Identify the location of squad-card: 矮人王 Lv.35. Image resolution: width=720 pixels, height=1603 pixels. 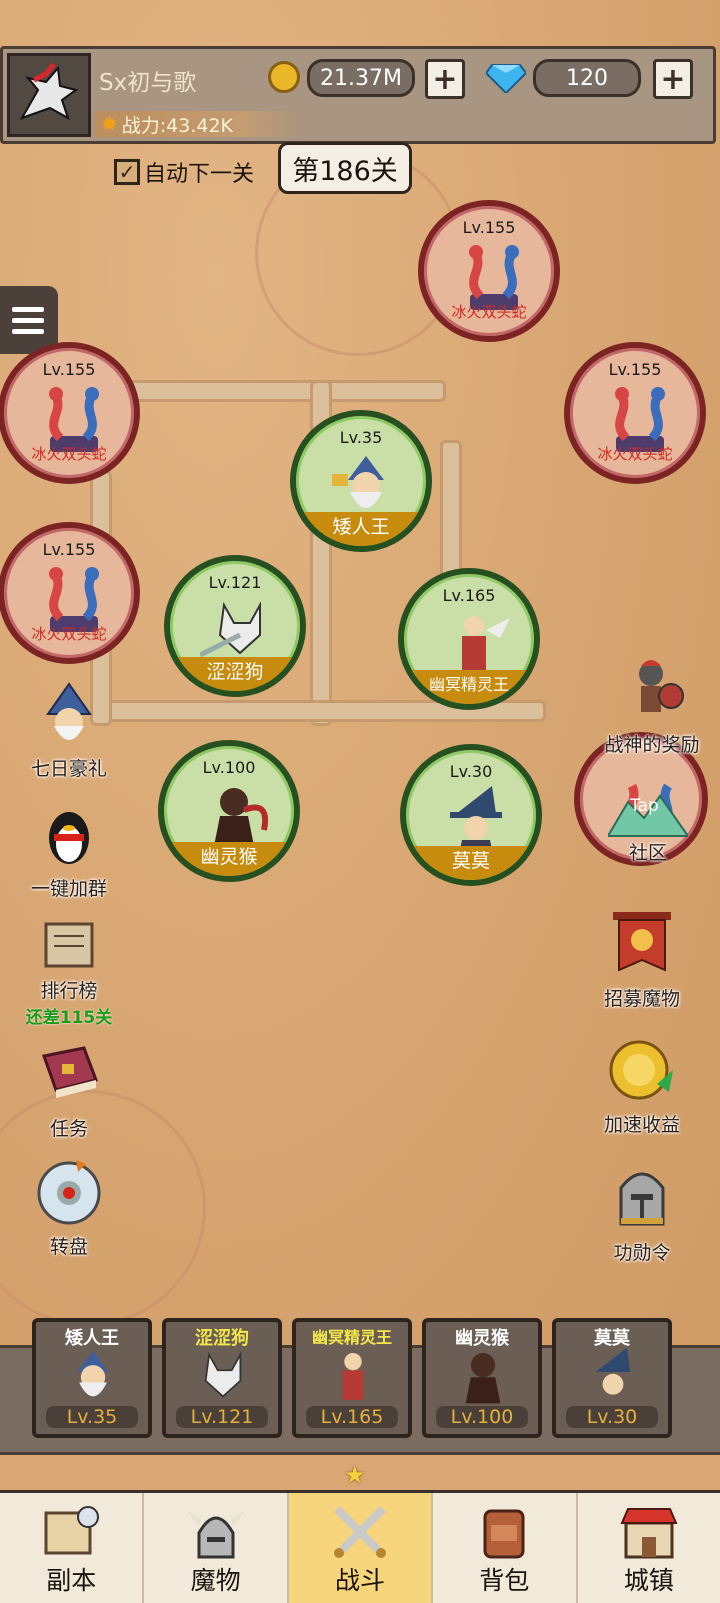
(92, 1378).